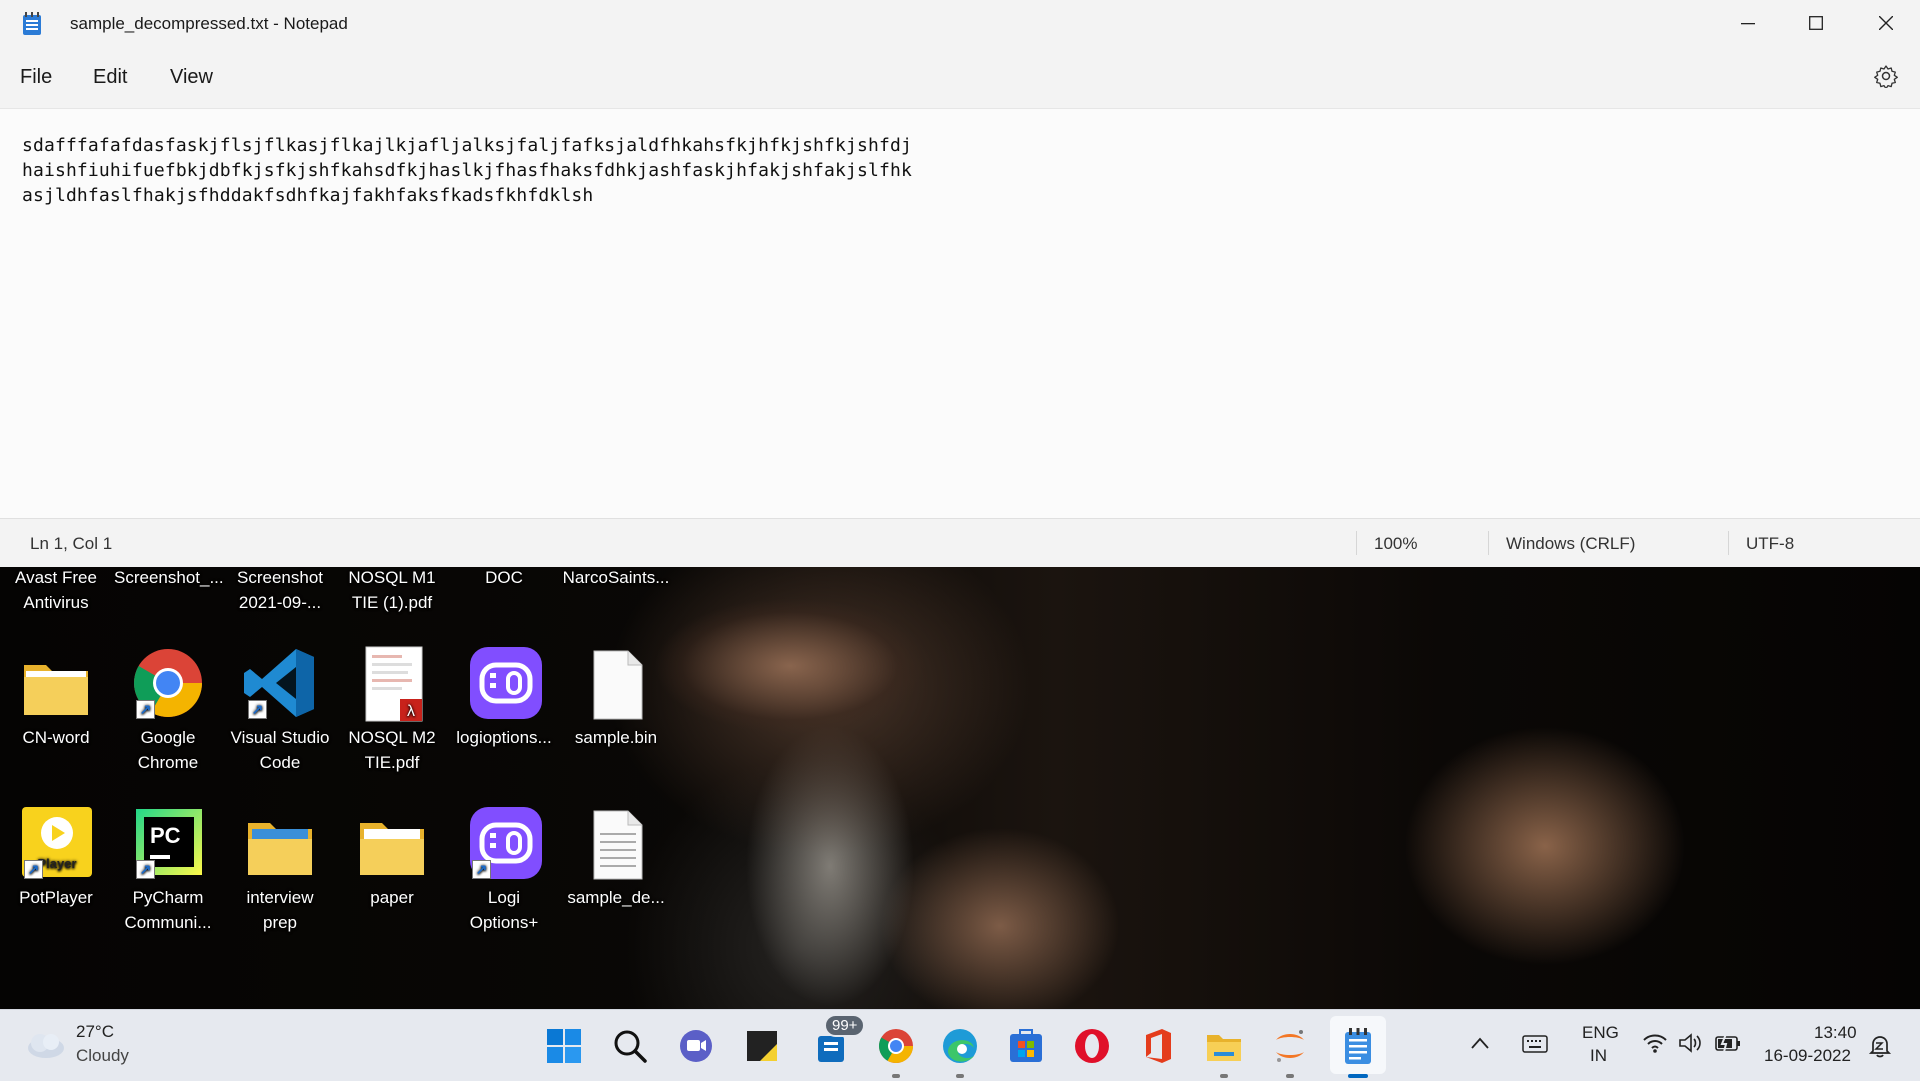 The image size is (1920, 1081). I want to click on keyboard-icon, so click(1535, 1044).